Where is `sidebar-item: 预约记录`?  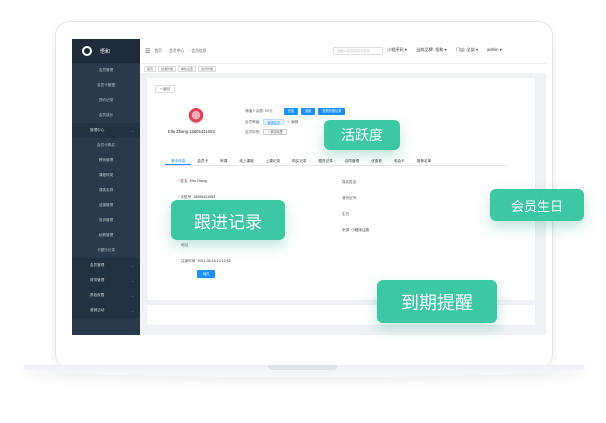
sidebar-item: 预约记录 is located at coordinates (106, 100).